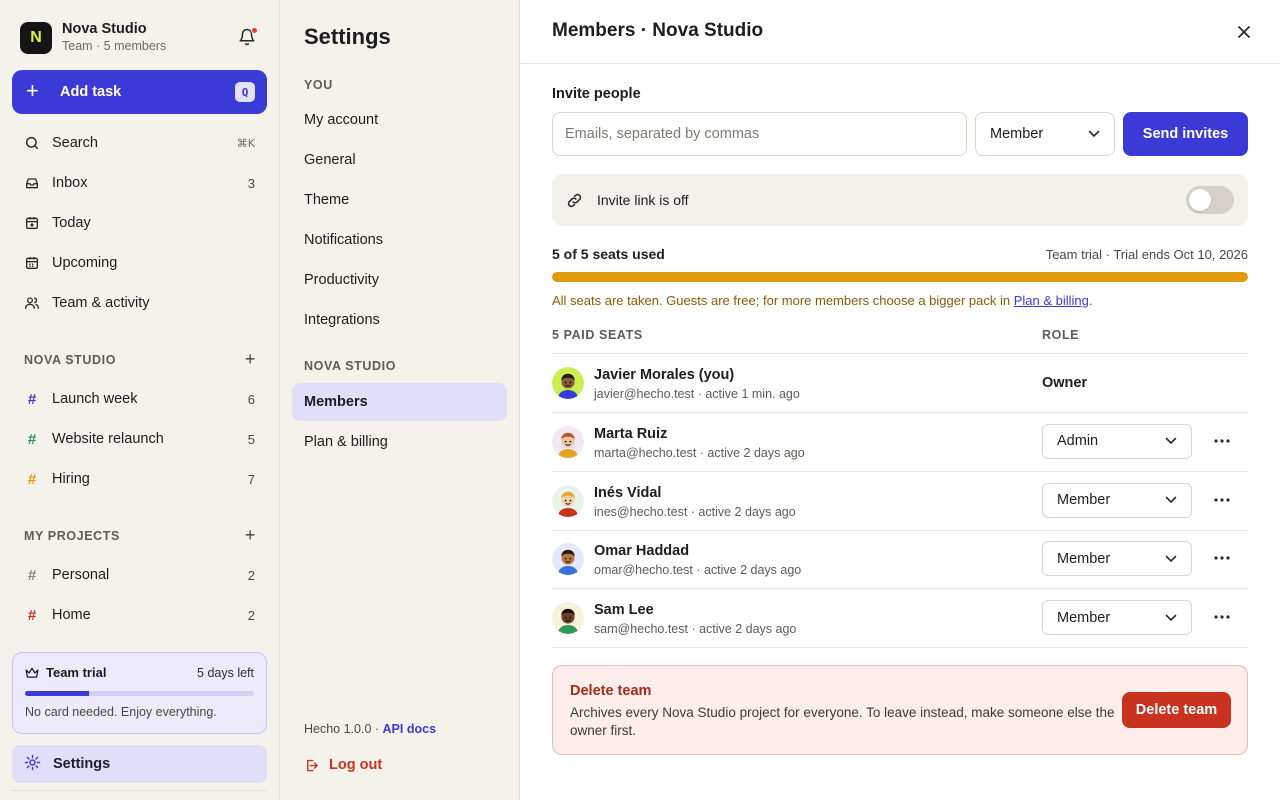  What do you see at coordinates (139, 399) in the screenshot?
I see `project-item-launch-week: # Launch week 6` at bounding box center [139, 399].